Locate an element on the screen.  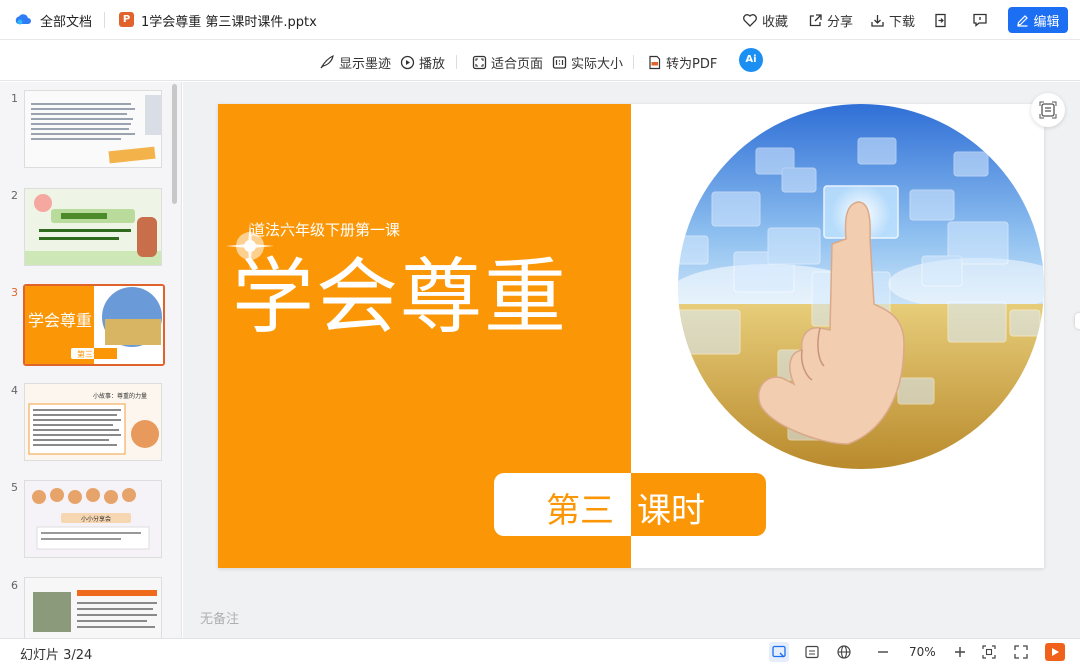
thumb-4-title: 小故事：尊重的力量 is located at coordinates (120, 396).